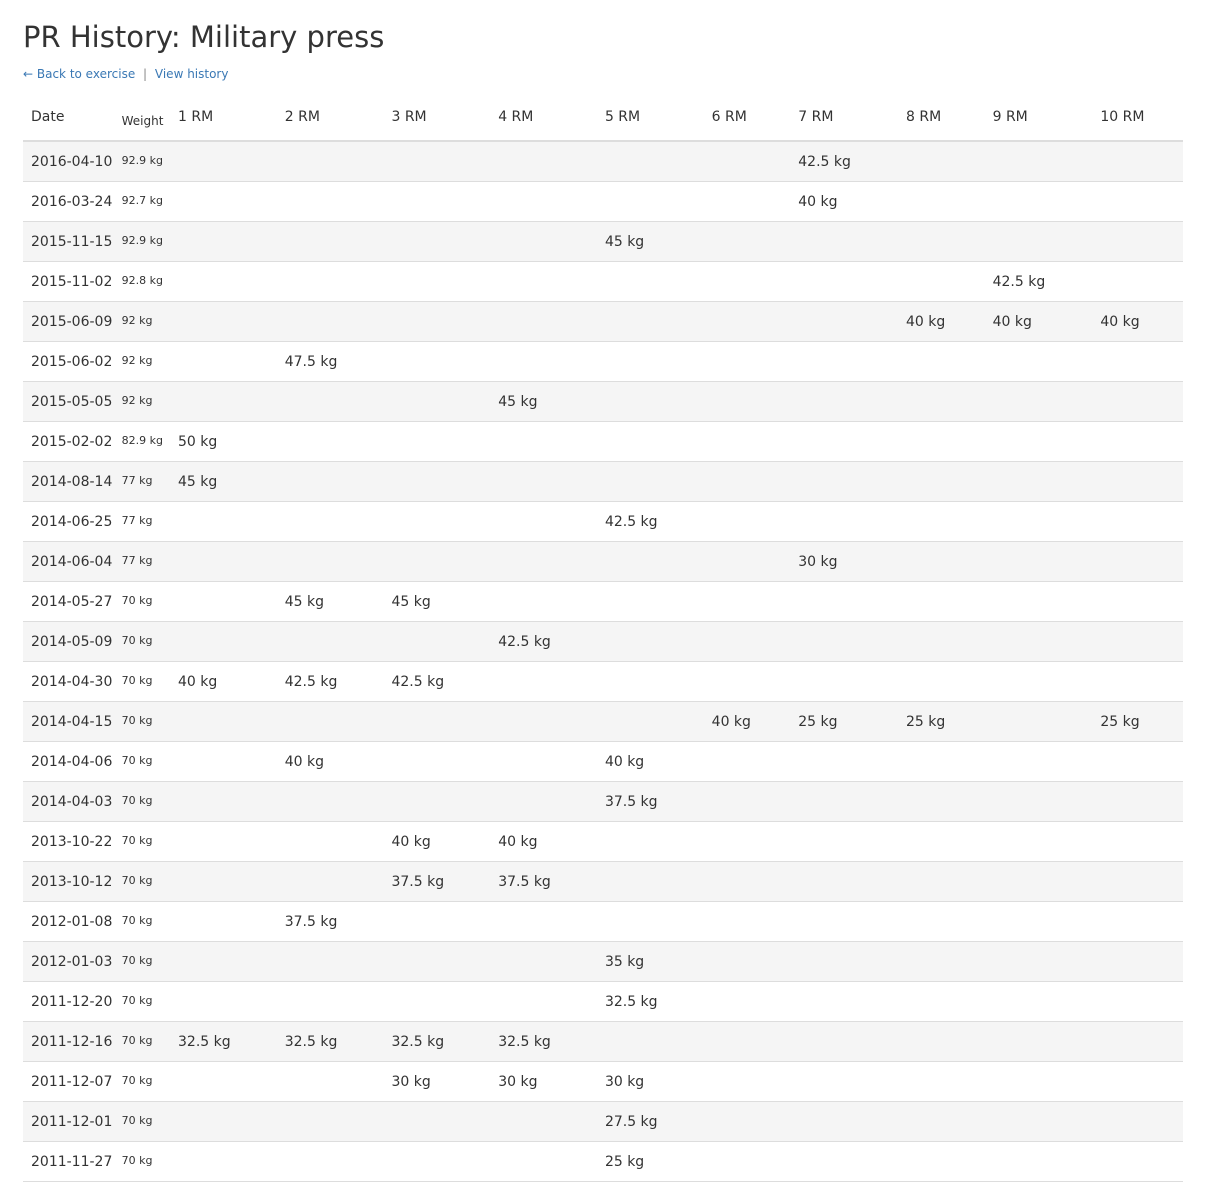  What do you see at coordinates (141, 118) in the screenshot?
I see `header-weight: Weight` at bounding box center [141, 118].